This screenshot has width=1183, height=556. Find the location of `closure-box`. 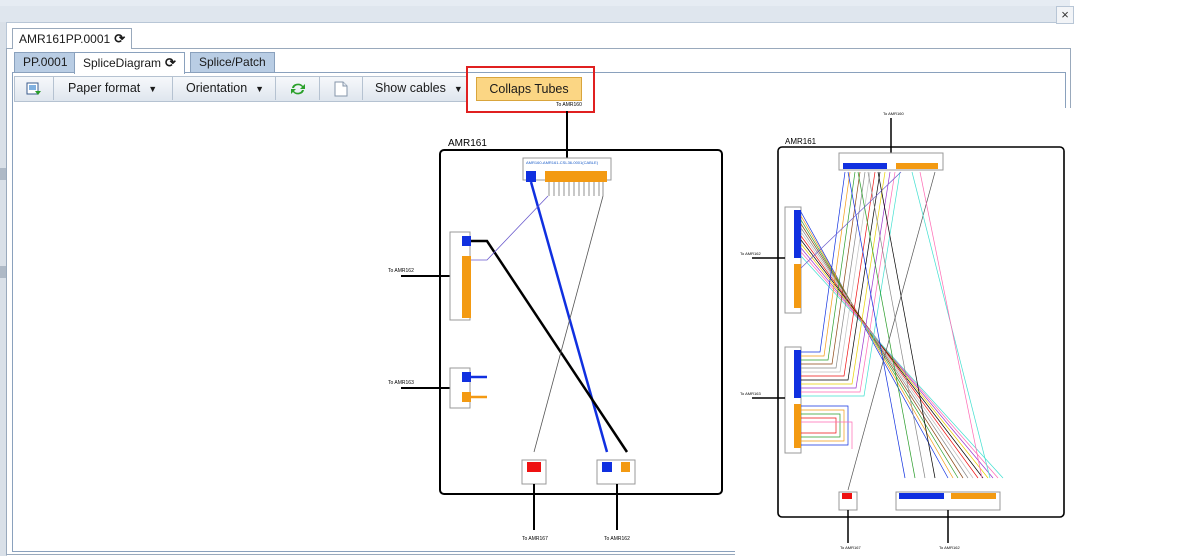

closure-box is located at coordinates (581, 322).